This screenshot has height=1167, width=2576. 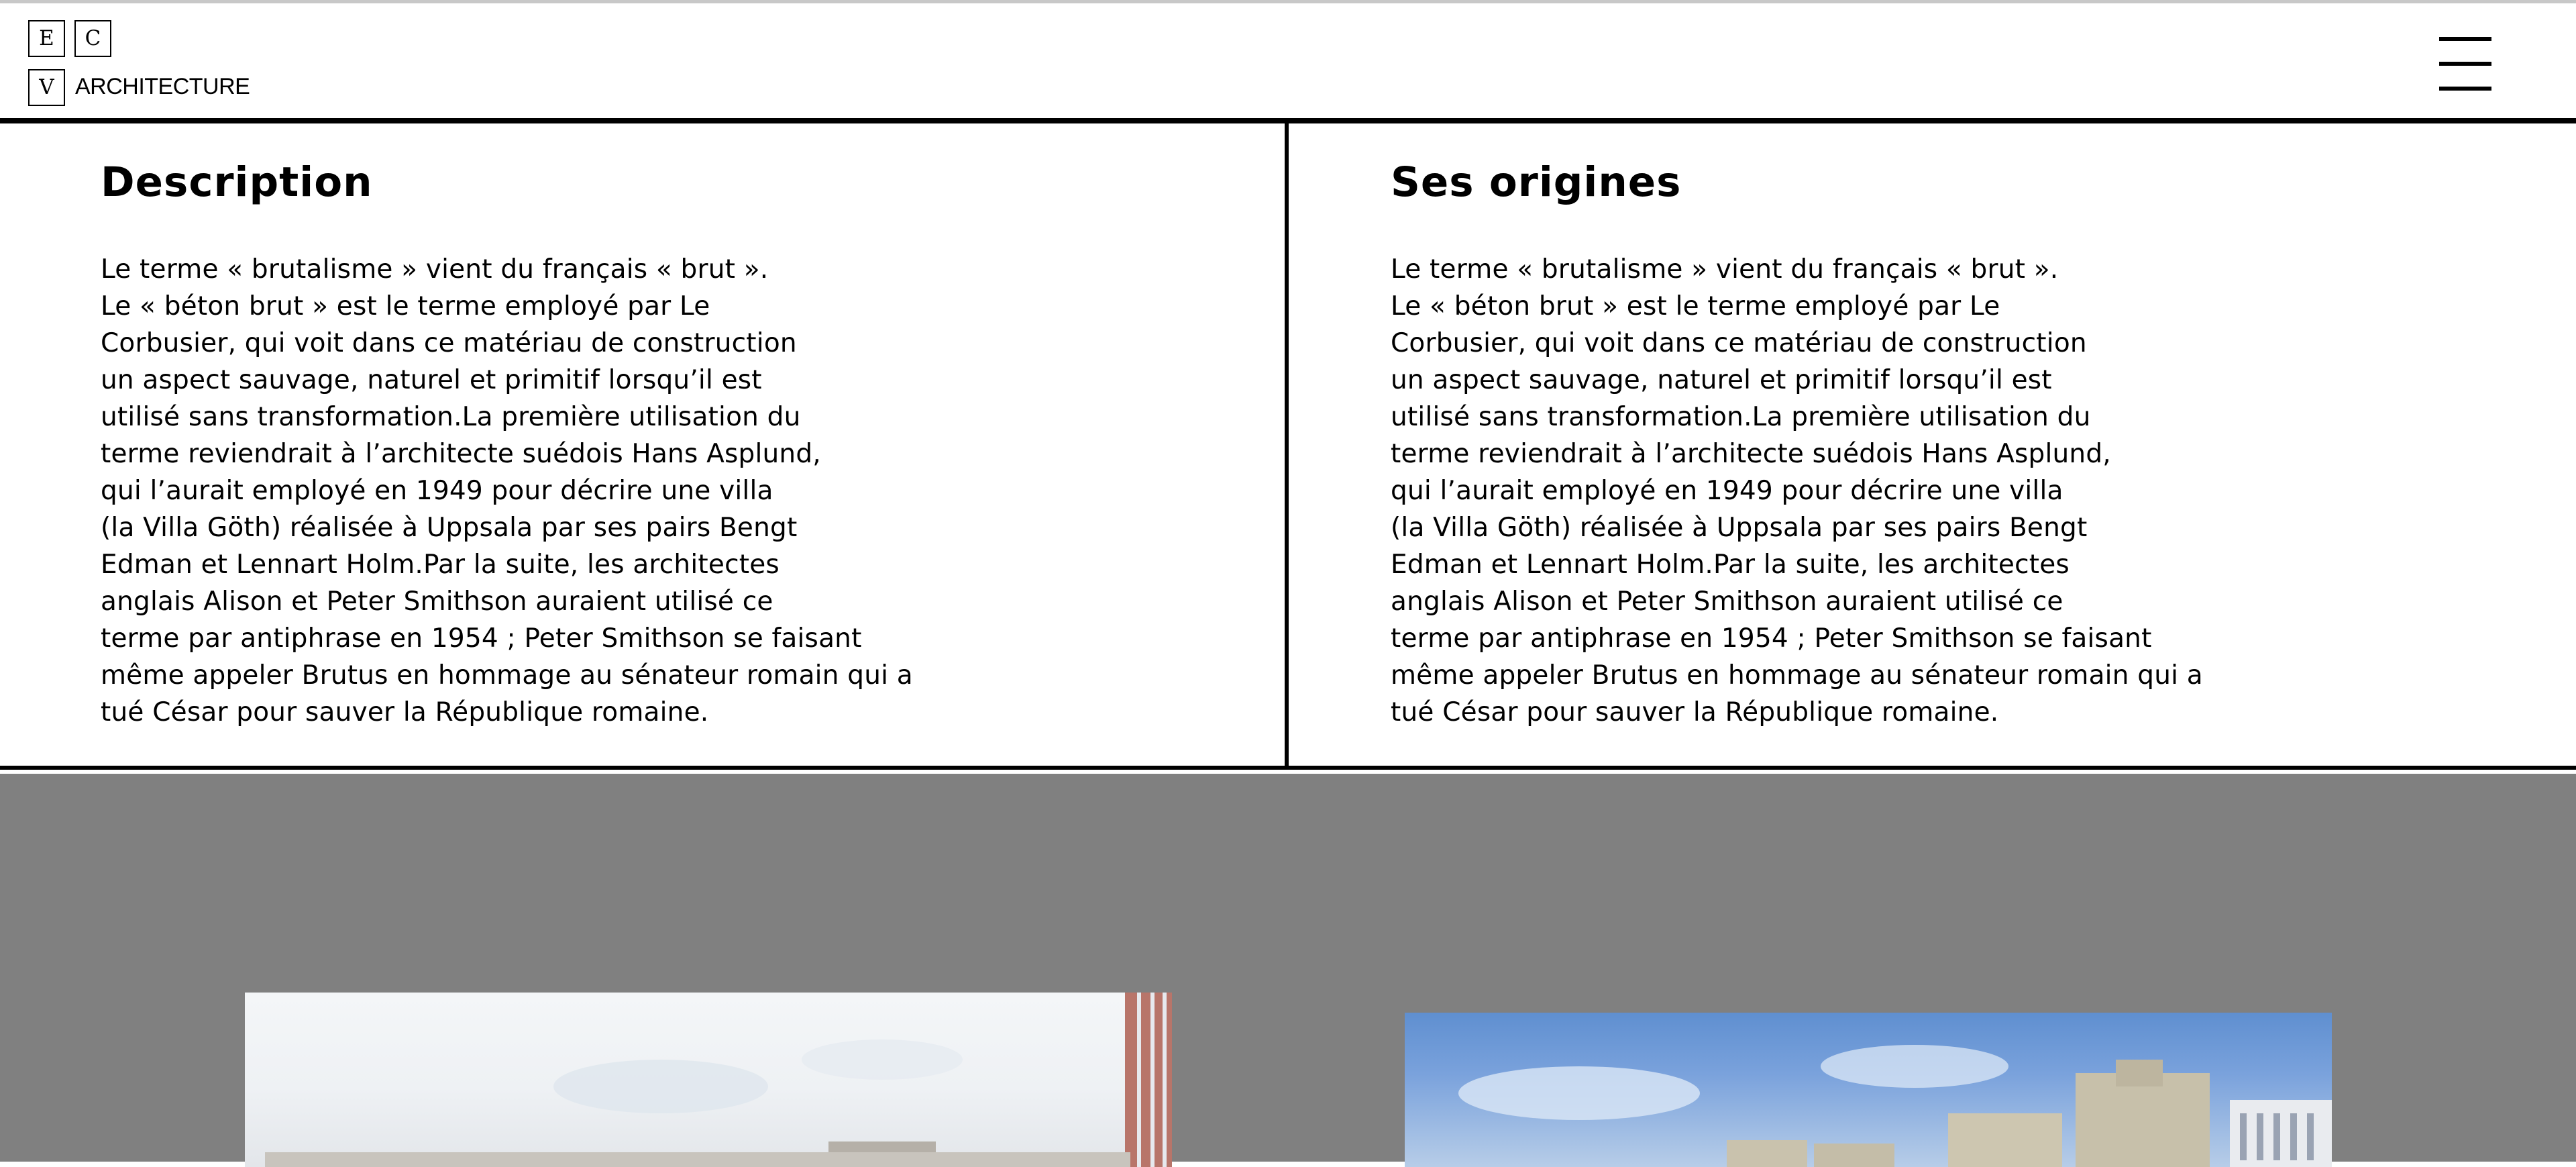 I want to click on menu-line-middle, so click(x=2465, y=64).